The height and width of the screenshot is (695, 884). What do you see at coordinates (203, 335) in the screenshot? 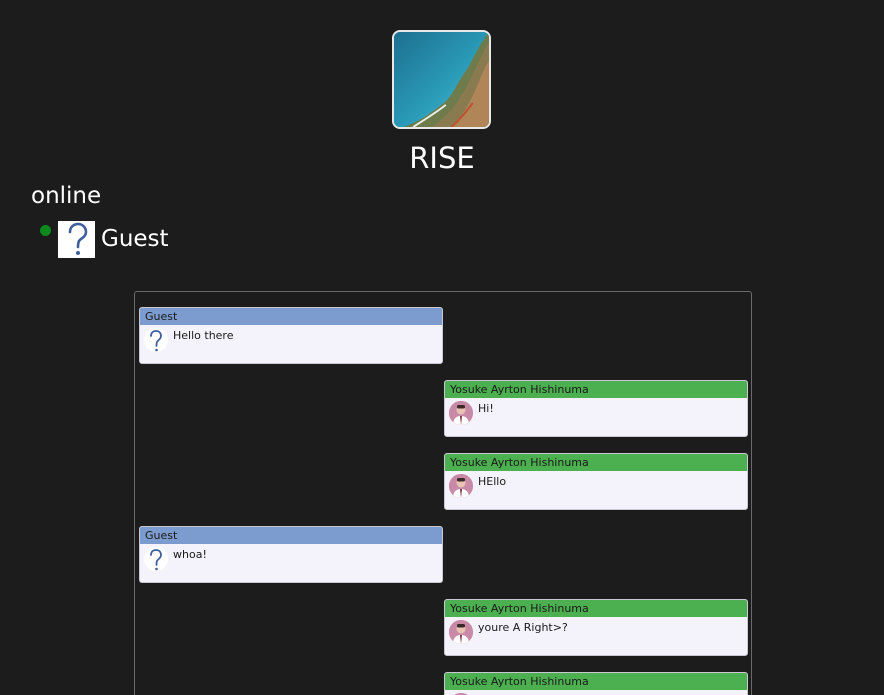
I see `message-text: Hello there` at bounding box center [203, 335].